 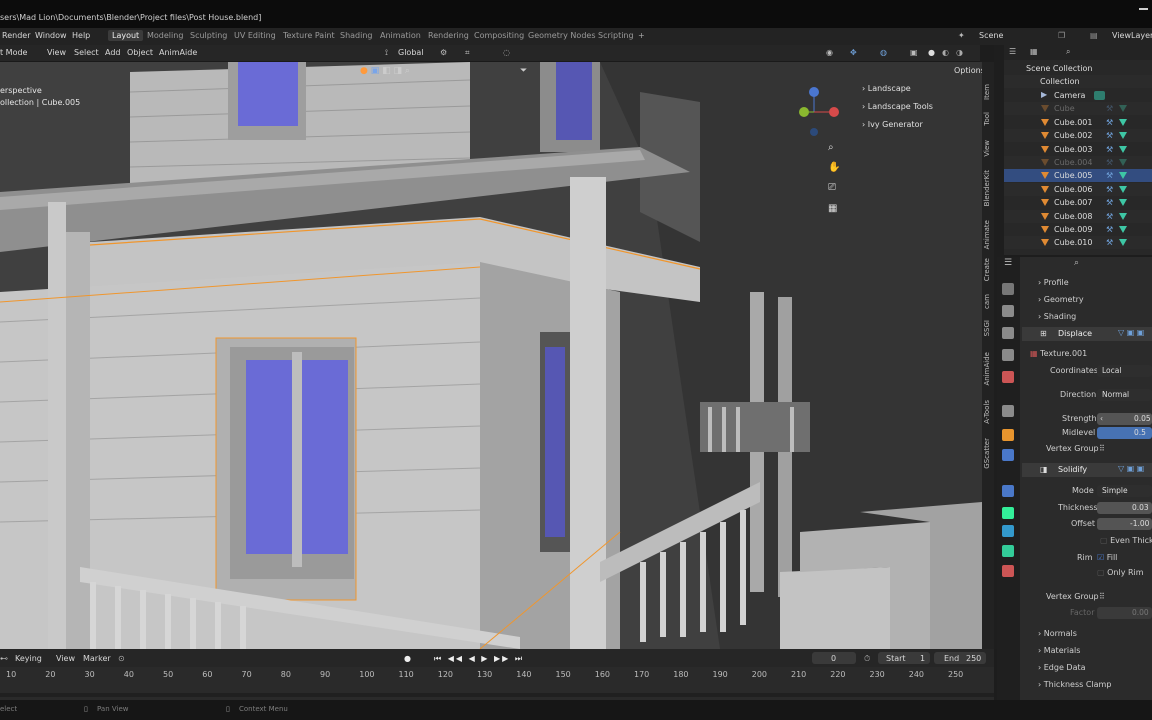 What do you see at coordinates (1008, 513) in the screenshot?
I see `physics-properties-icon` at bounding box center [1008, 513].